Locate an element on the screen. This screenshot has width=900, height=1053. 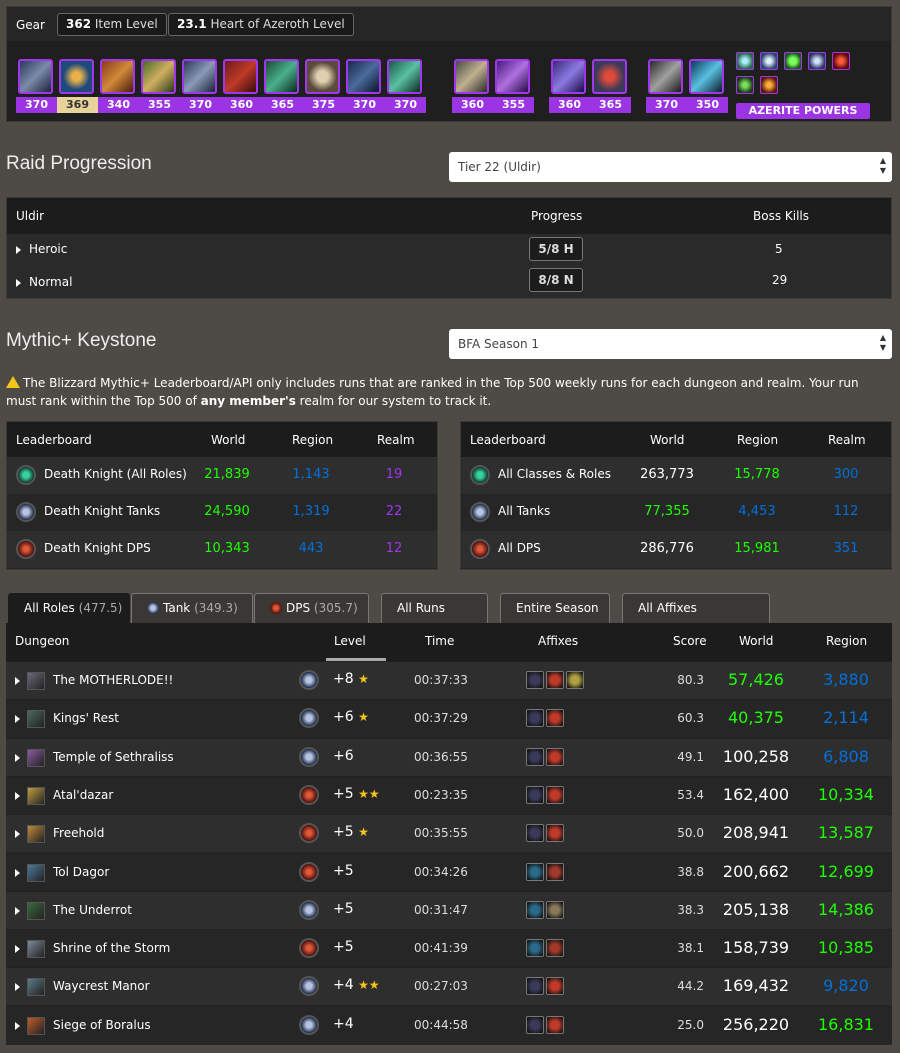
column-header-region: Region is located at coordinates (846, 641).